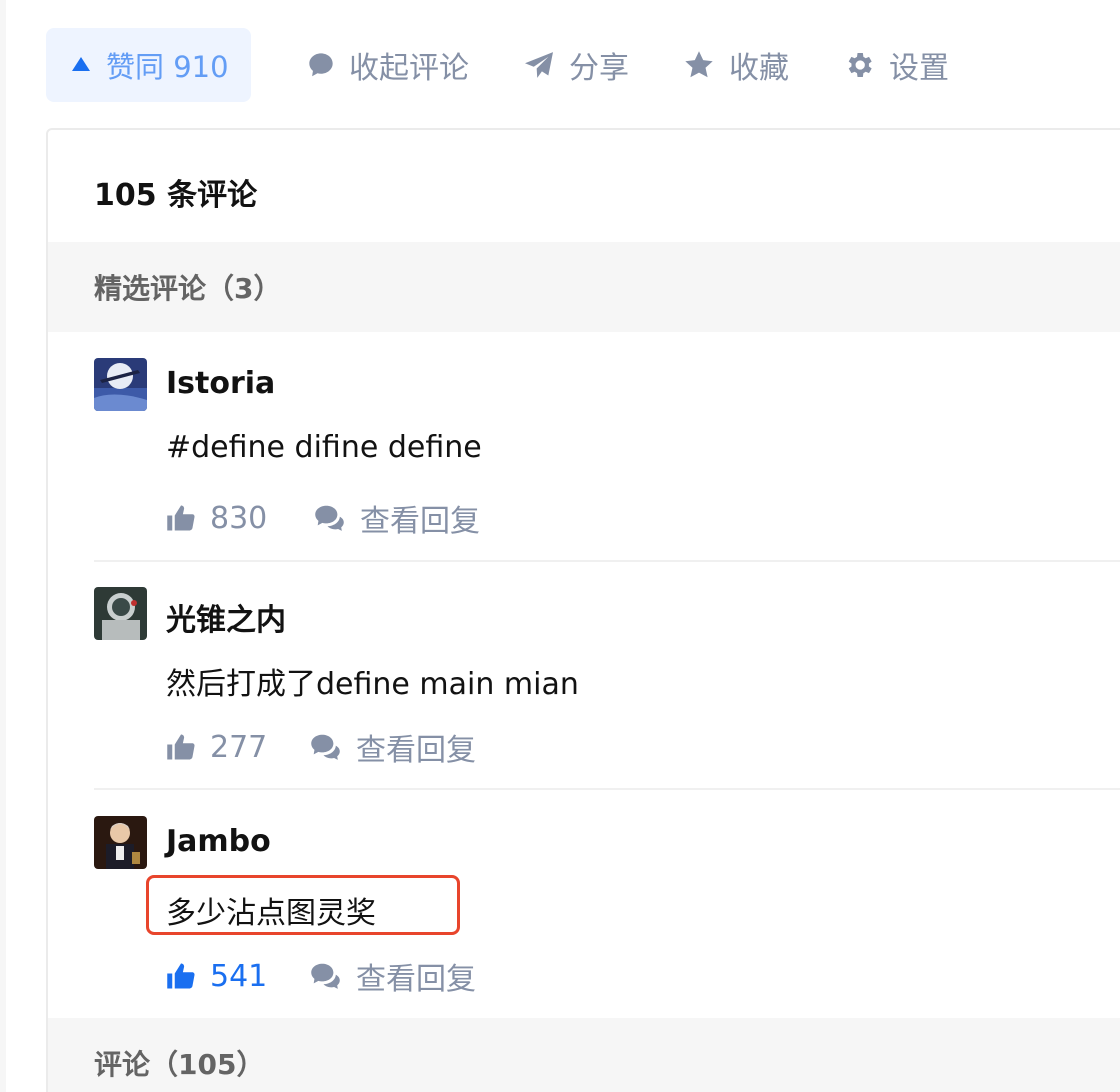  I want to click on settings-button: 设置, so click(896, 65).